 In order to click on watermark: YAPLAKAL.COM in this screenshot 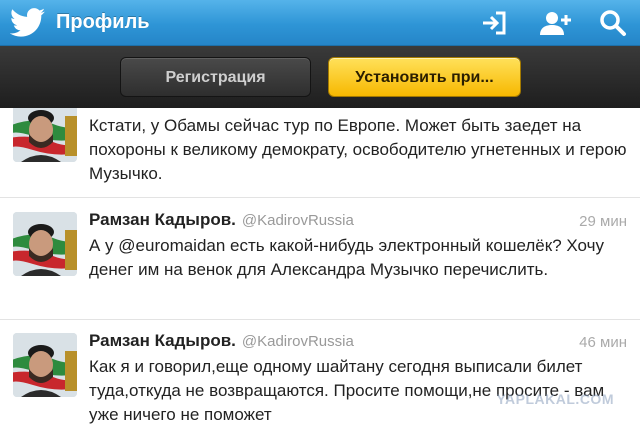, I will do `click(555, 399)`.